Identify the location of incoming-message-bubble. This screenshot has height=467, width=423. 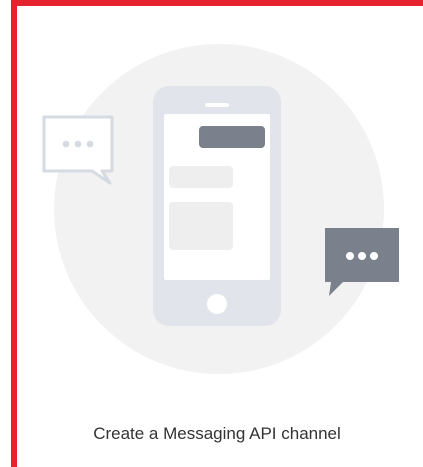
(201, 177).